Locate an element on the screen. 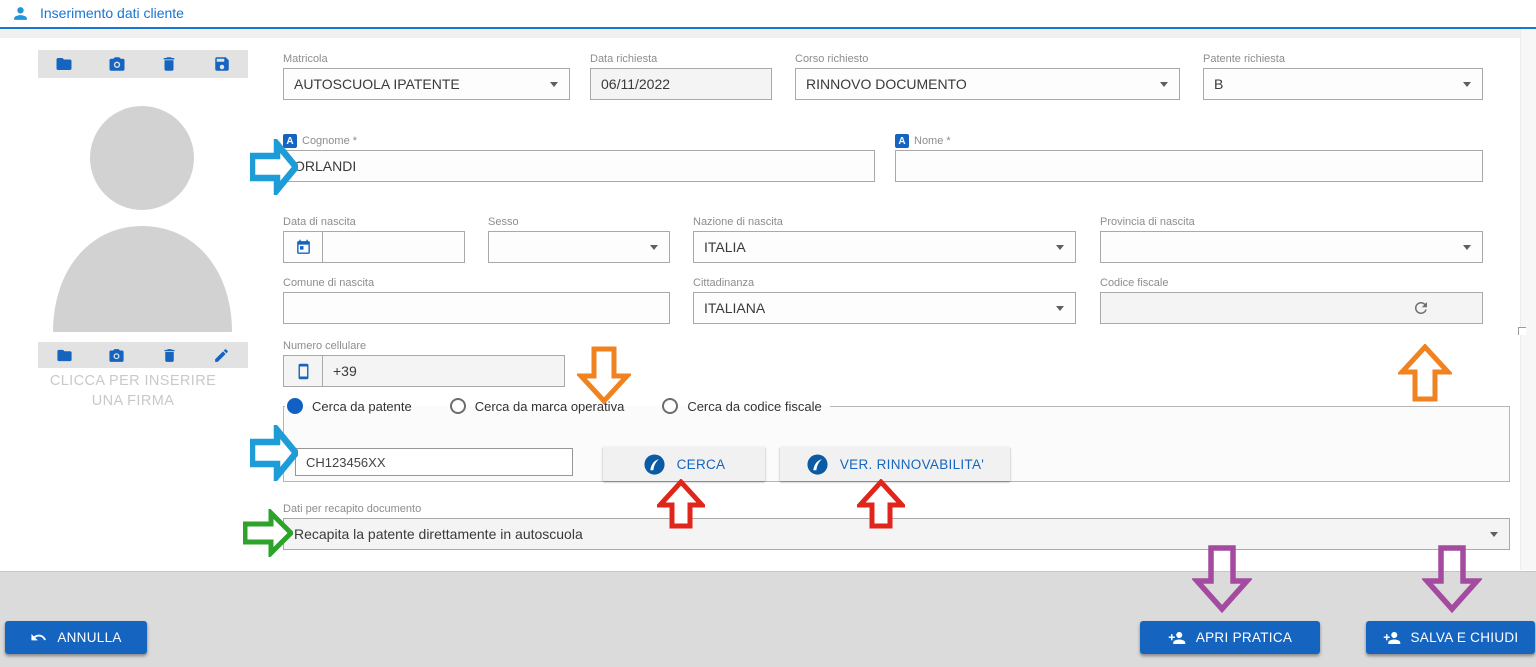  matricola-label: Matricola is located at coordinates (305, 59).